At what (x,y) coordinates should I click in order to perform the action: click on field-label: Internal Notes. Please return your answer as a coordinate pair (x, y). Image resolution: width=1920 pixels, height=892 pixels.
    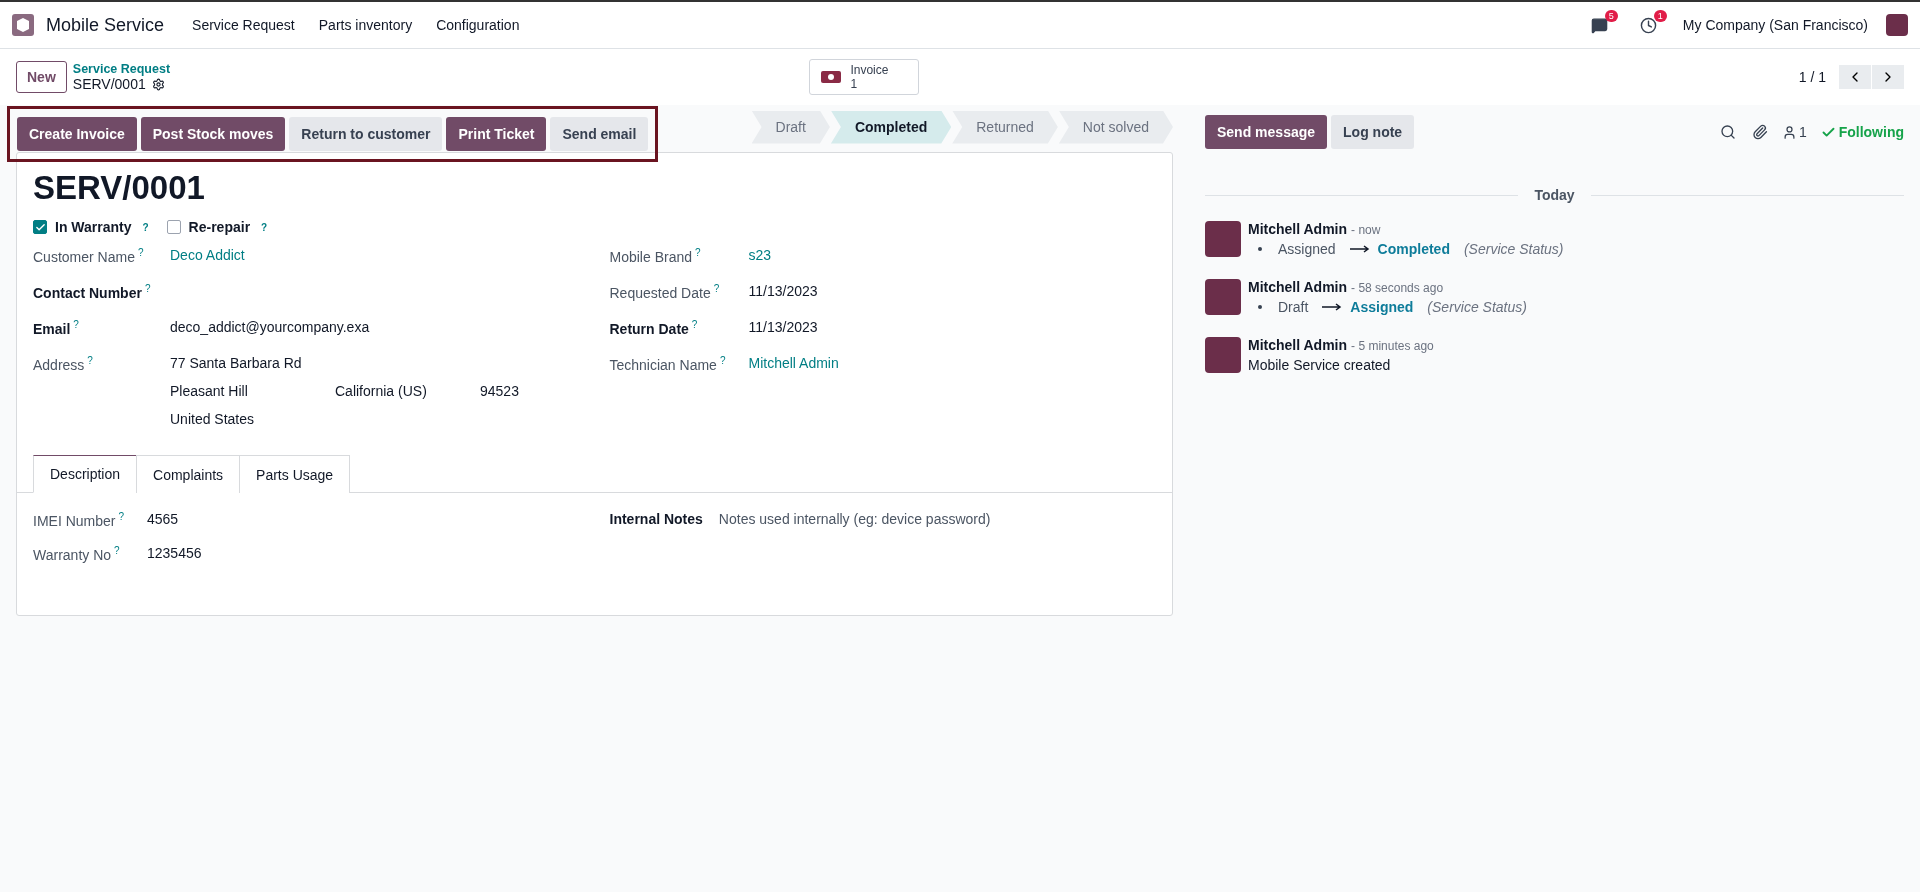
    Looking at the image, I should click on (656, 519).